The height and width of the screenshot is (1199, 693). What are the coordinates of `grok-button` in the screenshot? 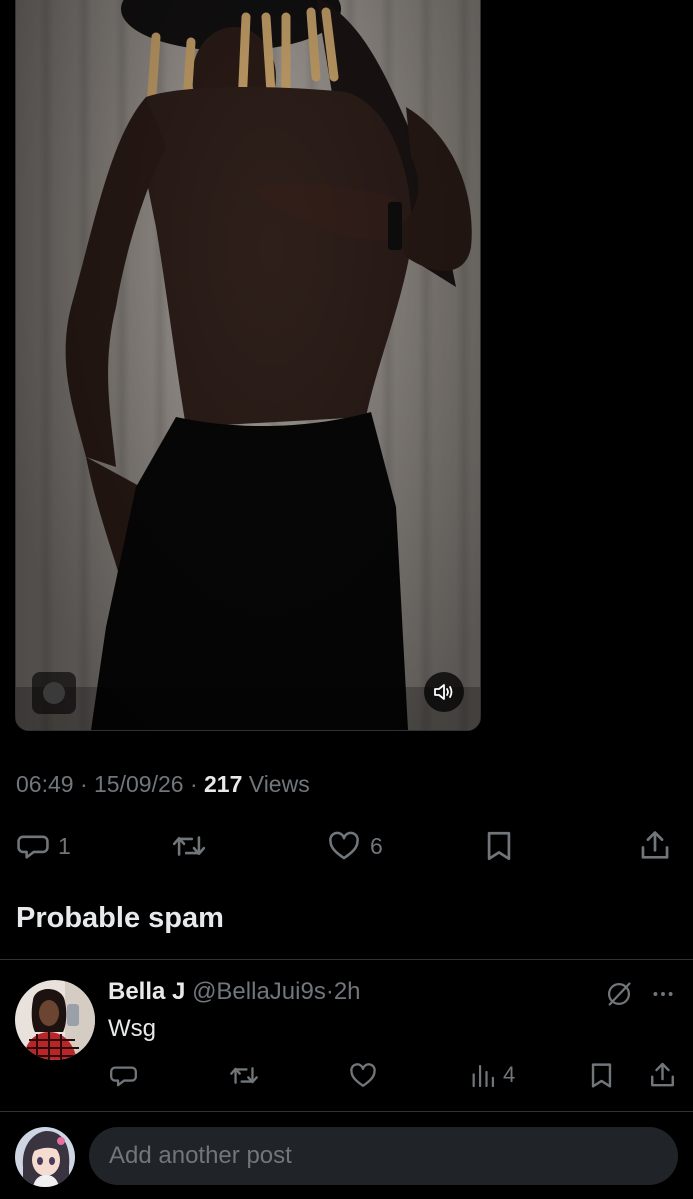 It's located at (619, 994).